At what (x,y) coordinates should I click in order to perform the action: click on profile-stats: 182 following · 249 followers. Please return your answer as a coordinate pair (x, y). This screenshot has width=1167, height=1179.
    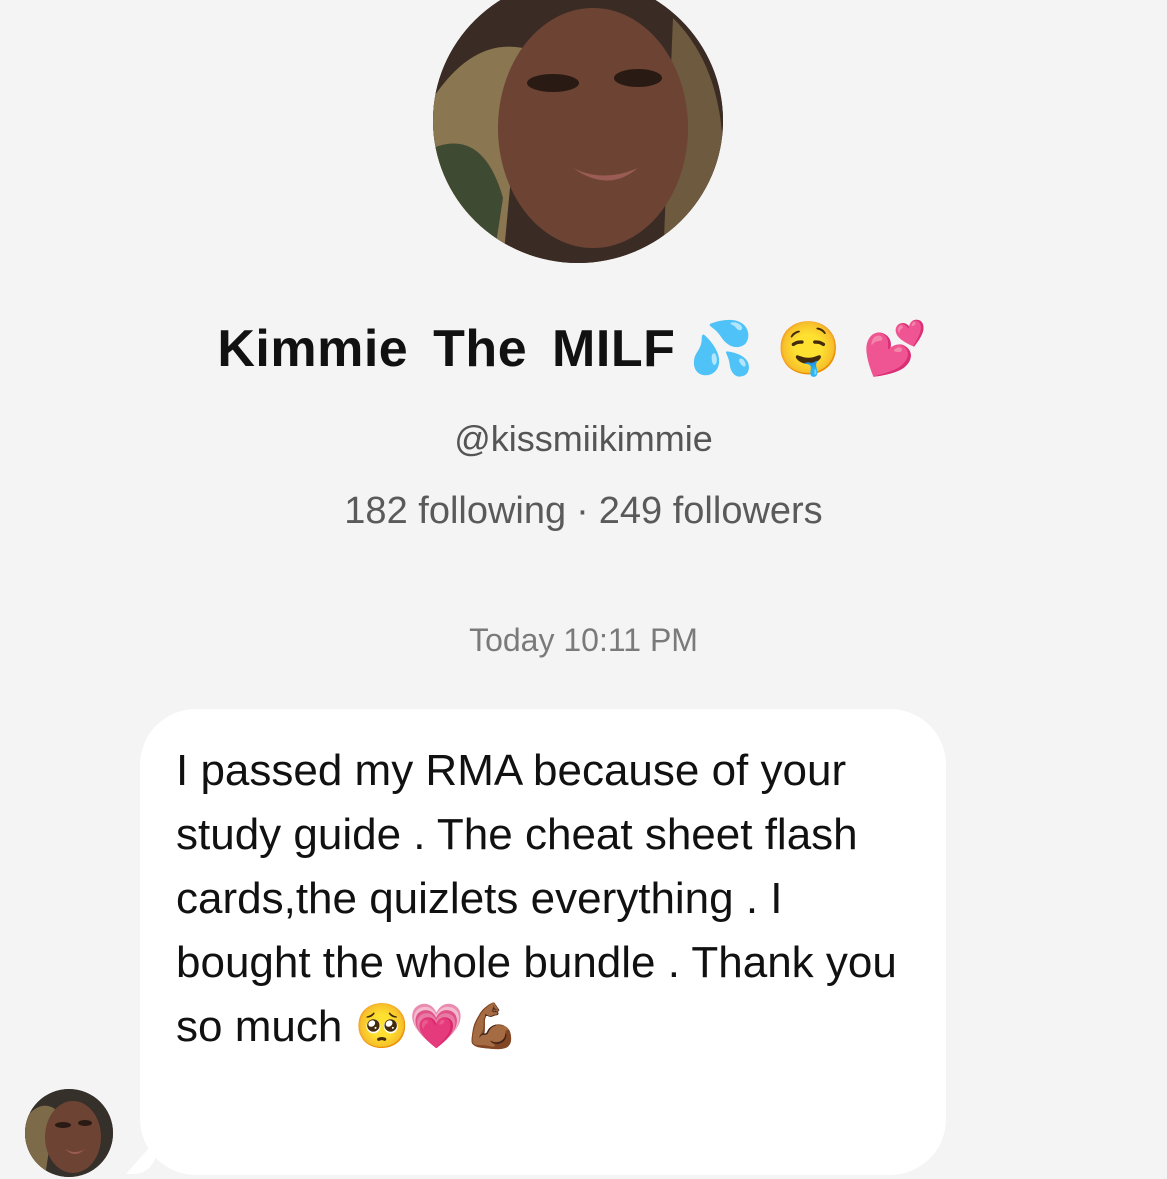
    Looking at the image, I should click on (583, 511).